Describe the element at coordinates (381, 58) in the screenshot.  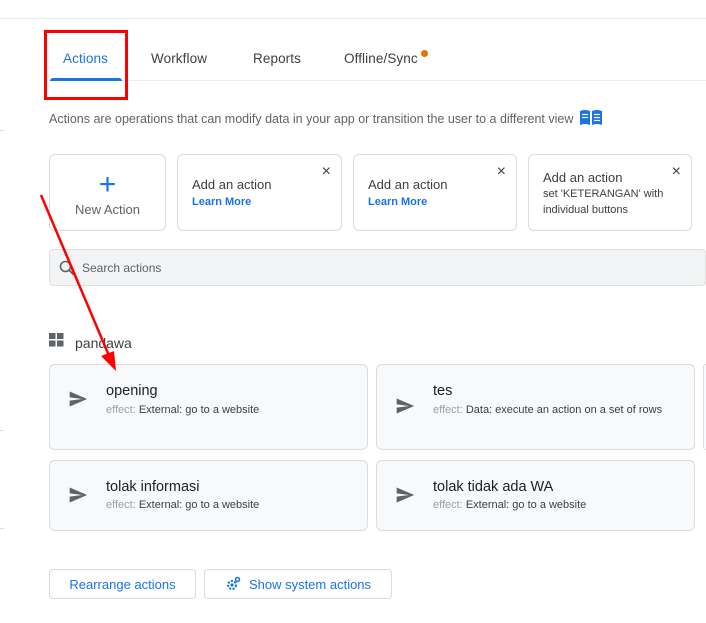
I see `tab-offline-sync-label: Offline/Sync` at that location.